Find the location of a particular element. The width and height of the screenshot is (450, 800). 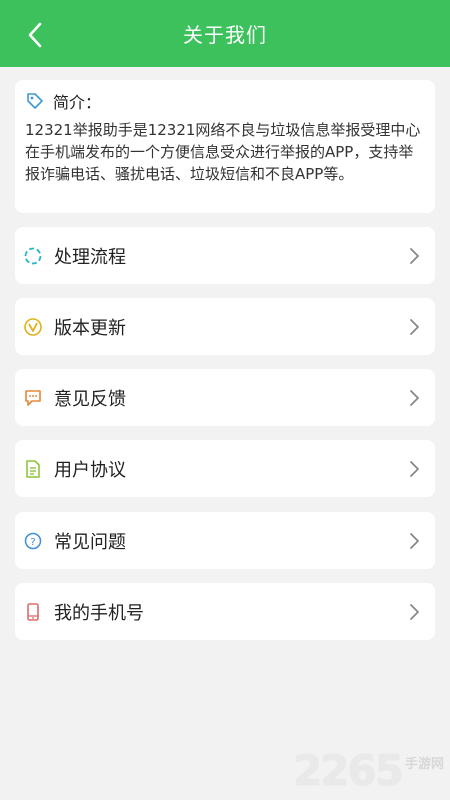

version-v-icon is located at coordinates (33, 327).